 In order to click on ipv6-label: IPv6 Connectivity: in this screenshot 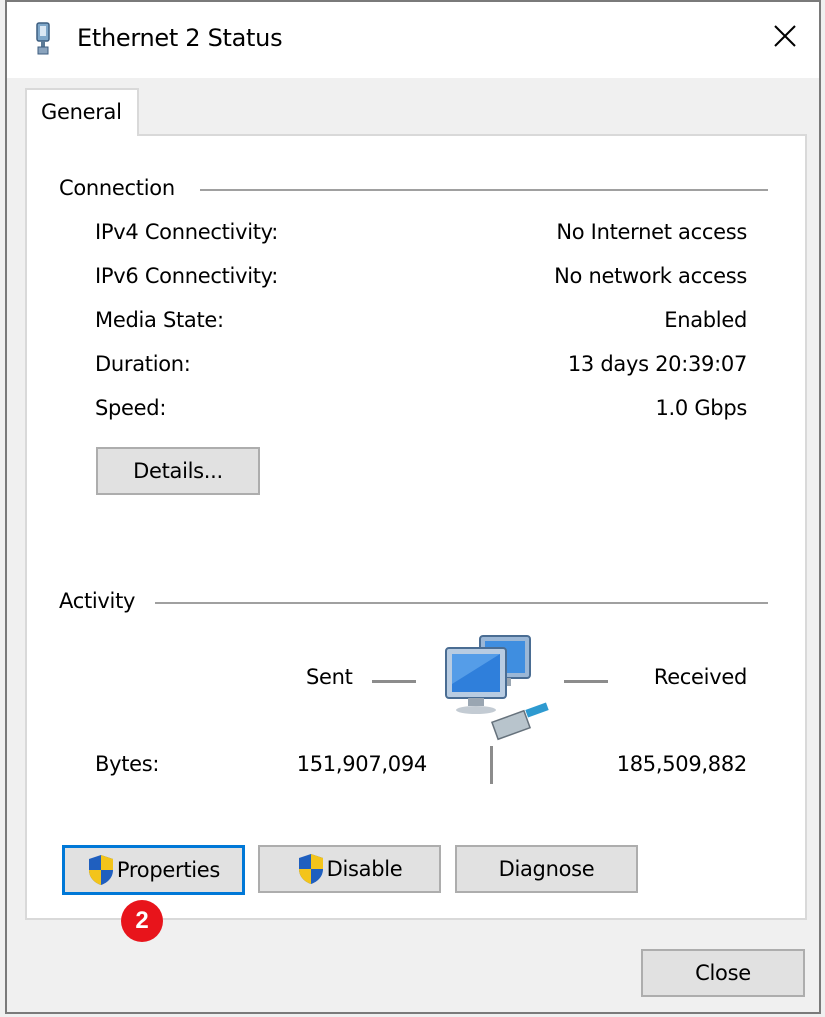, I will do `click(187, 276)`.